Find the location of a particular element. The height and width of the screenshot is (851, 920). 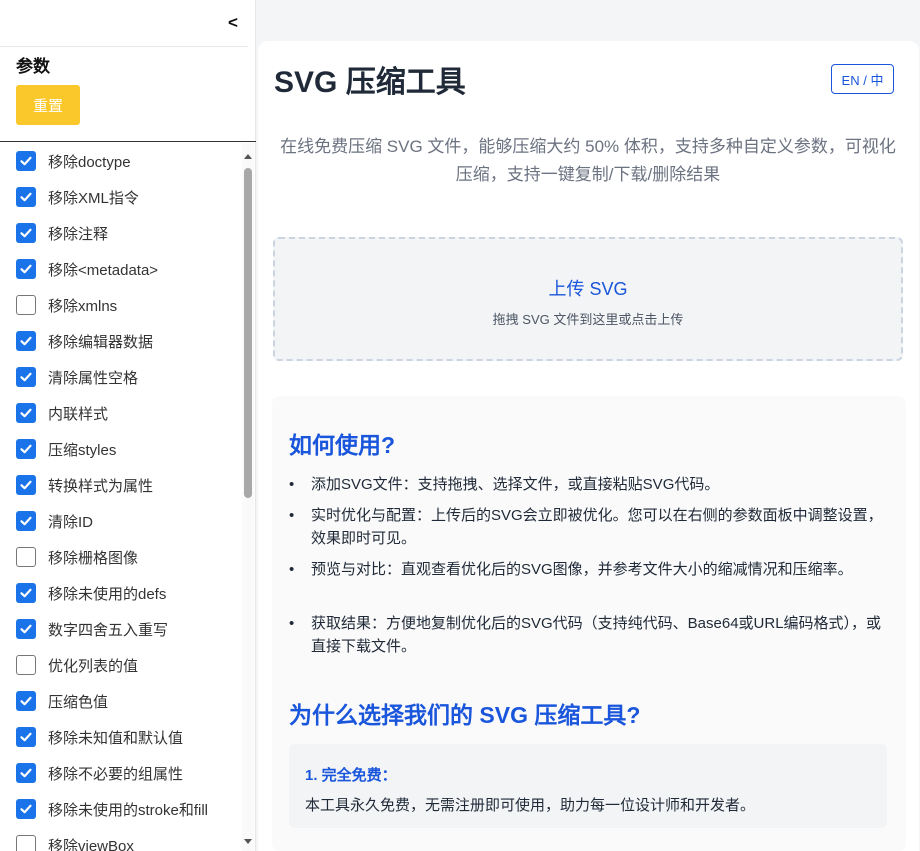

option-item: 移除xmlns is located at coordinates (66, 305).